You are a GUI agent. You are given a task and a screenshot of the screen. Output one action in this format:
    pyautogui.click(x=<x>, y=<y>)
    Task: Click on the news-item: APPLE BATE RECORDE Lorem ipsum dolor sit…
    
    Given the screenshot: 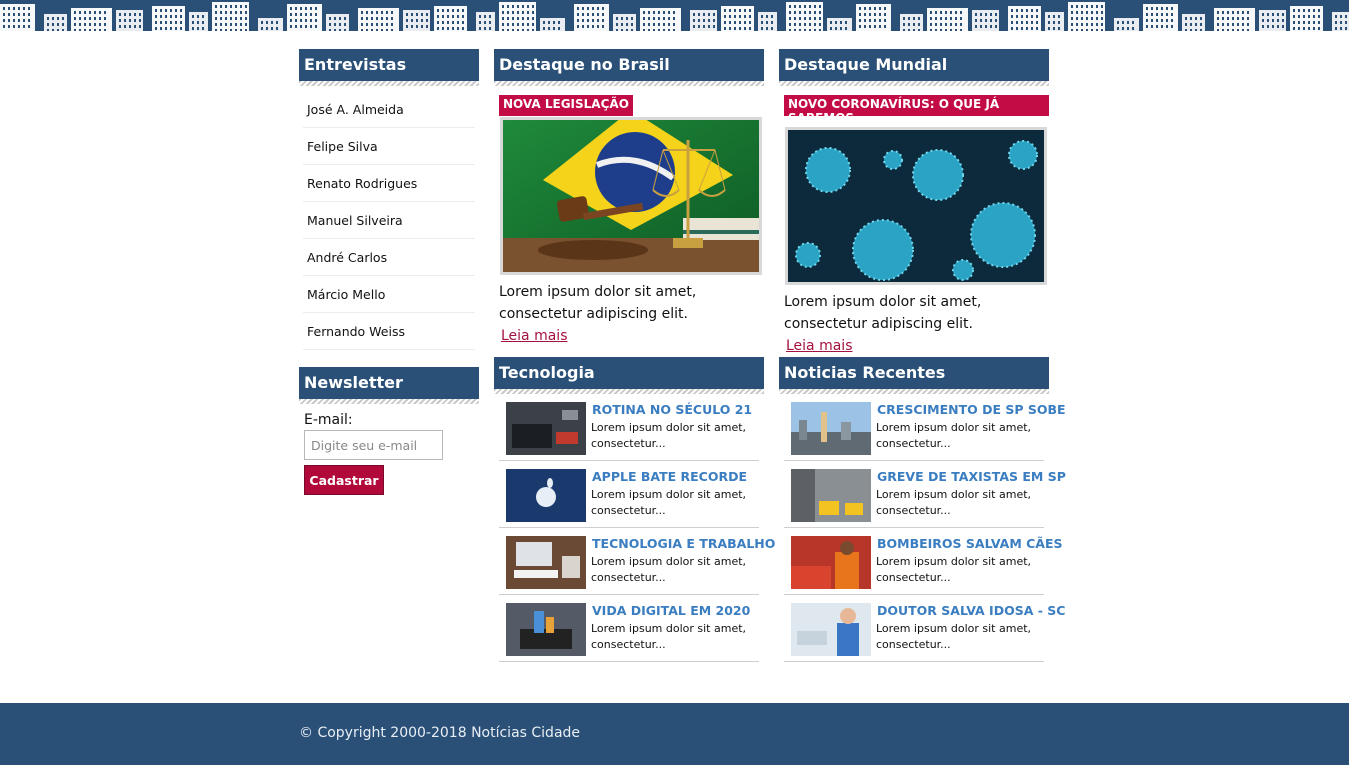 What is the action you would take?
    pyautogui.click(x=629, y=494)
    